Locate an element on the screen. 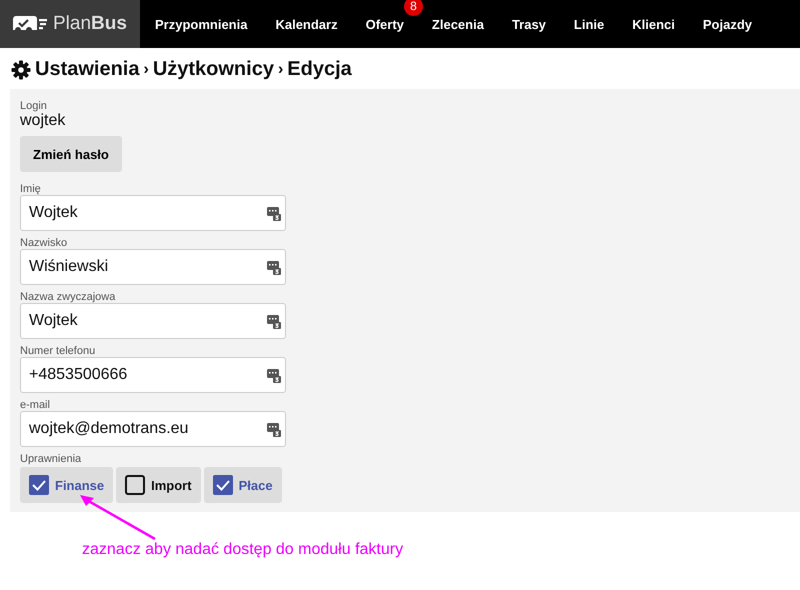 This screenshot has width=800, height=590. breadcrumb-item: Użytkownicy is located at coordinates (213, 69).